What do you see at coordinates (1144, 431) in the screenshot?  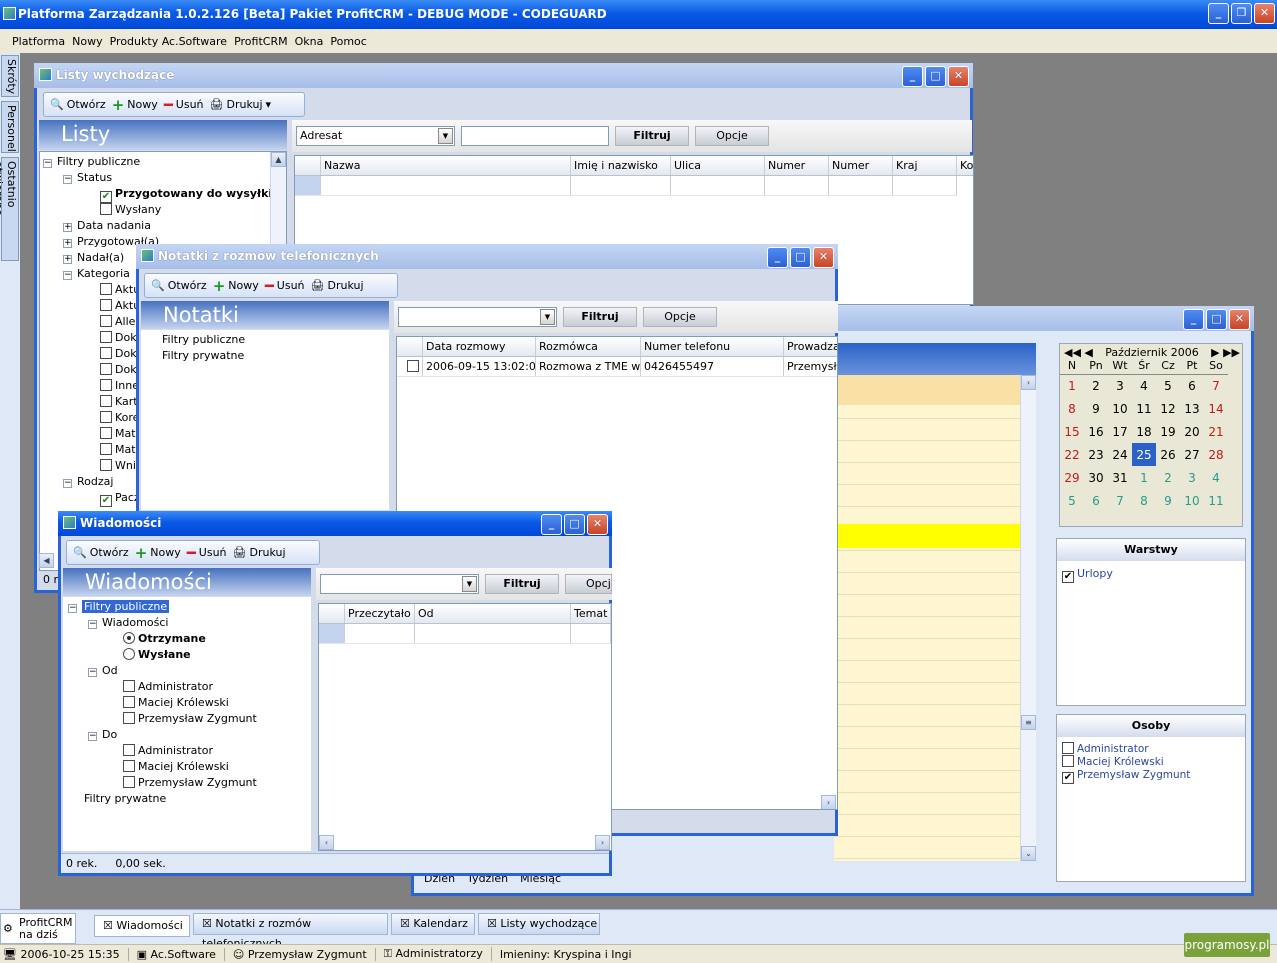 I see `calendar-day: 18` at bounding box center [1144, 431].